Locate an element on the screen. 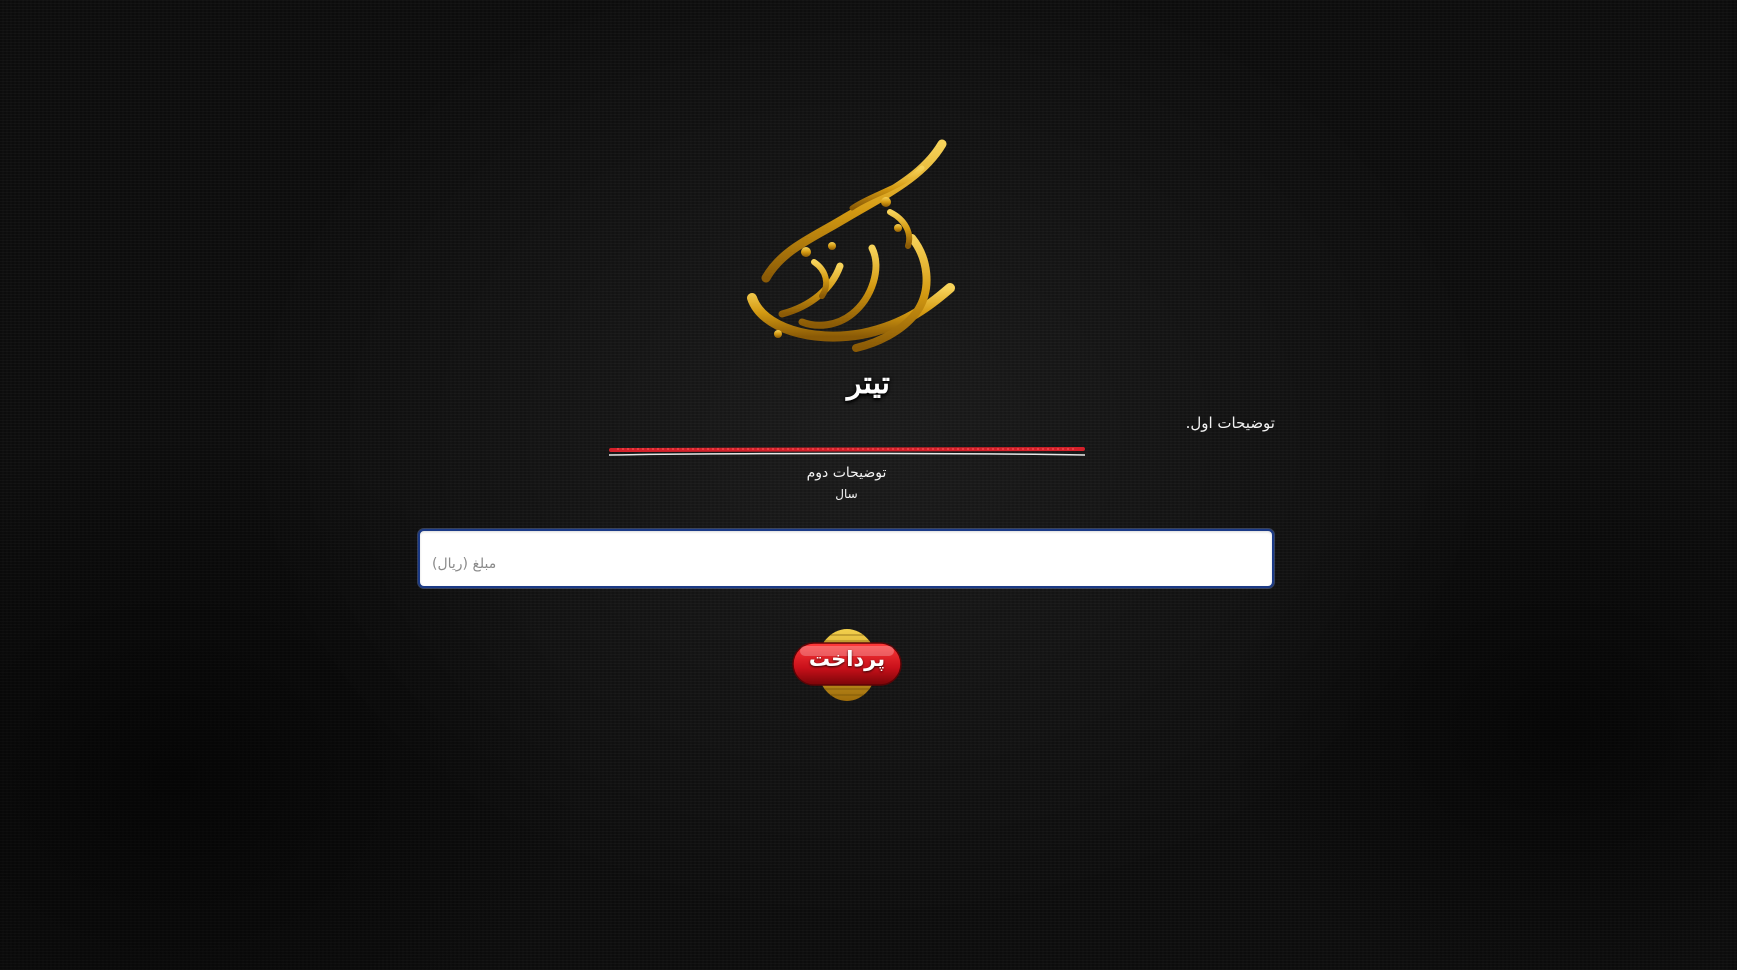 The height and width of the screenshot is (970, 1737). pay-button-label: پرداخت is located at coordinates (847, 659).